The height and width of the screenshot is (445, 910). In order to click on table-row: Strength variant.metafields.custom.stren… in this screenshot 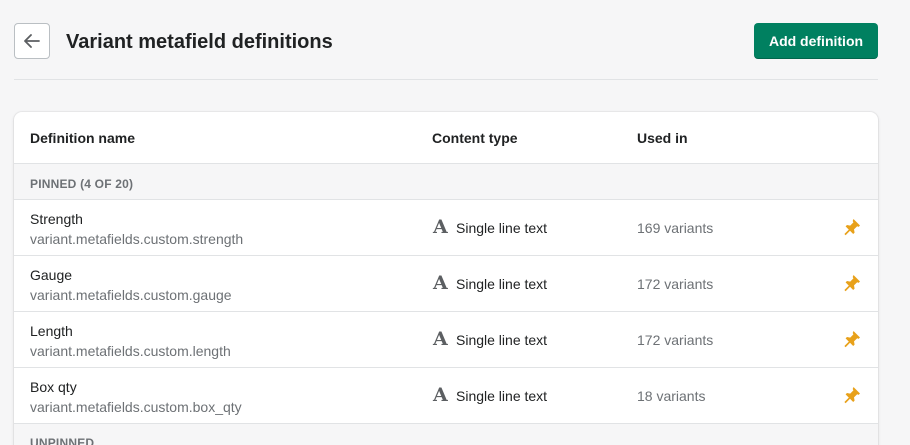, I will do `click(446, 228)`.